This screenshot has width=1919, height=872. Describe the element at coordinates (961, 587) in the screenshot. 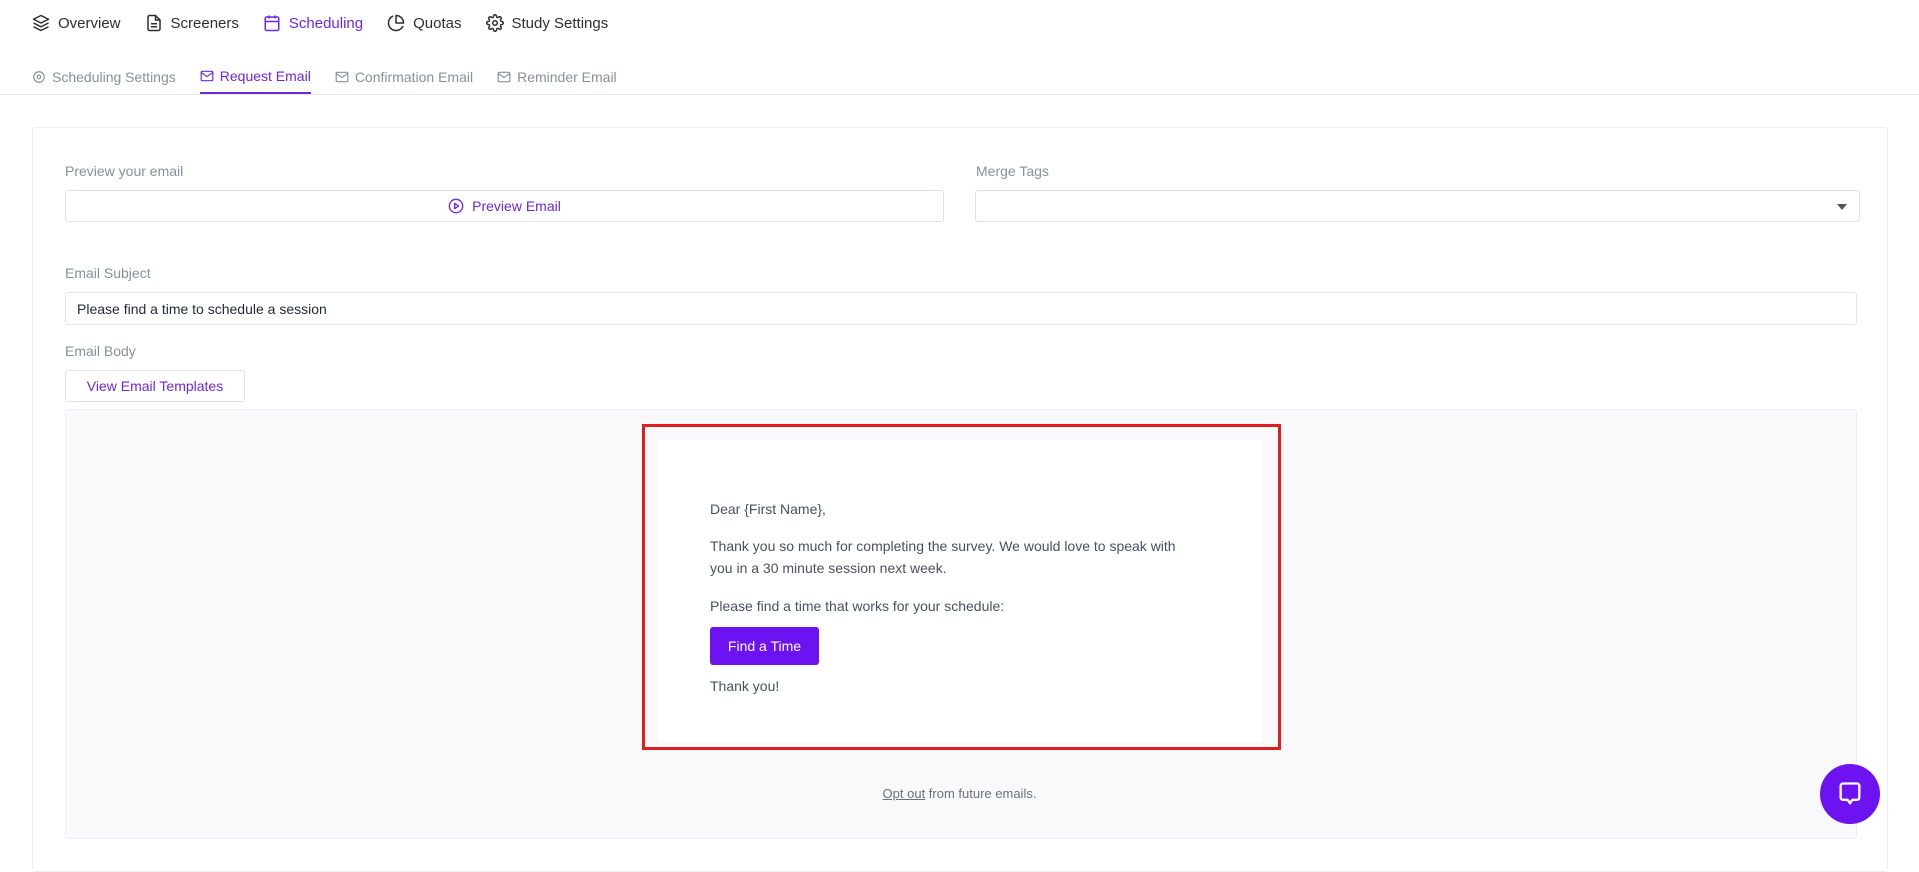

I see `highlight-box` at that location.